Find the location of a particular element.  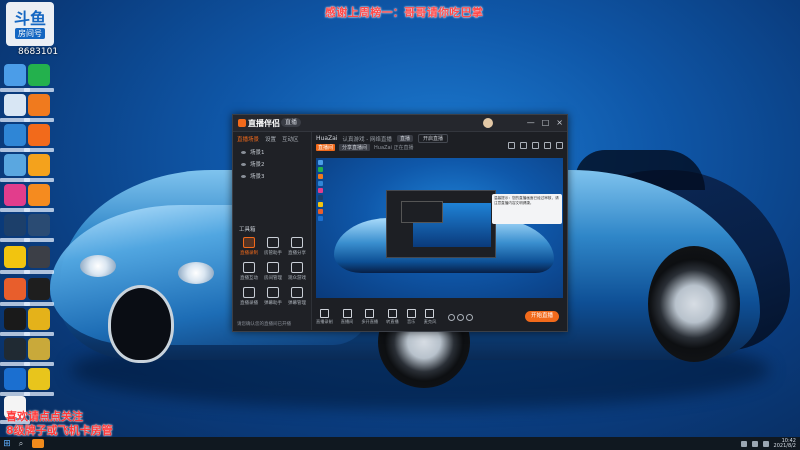

tool-label: 房管助手 is located at coordinates (273, 253).